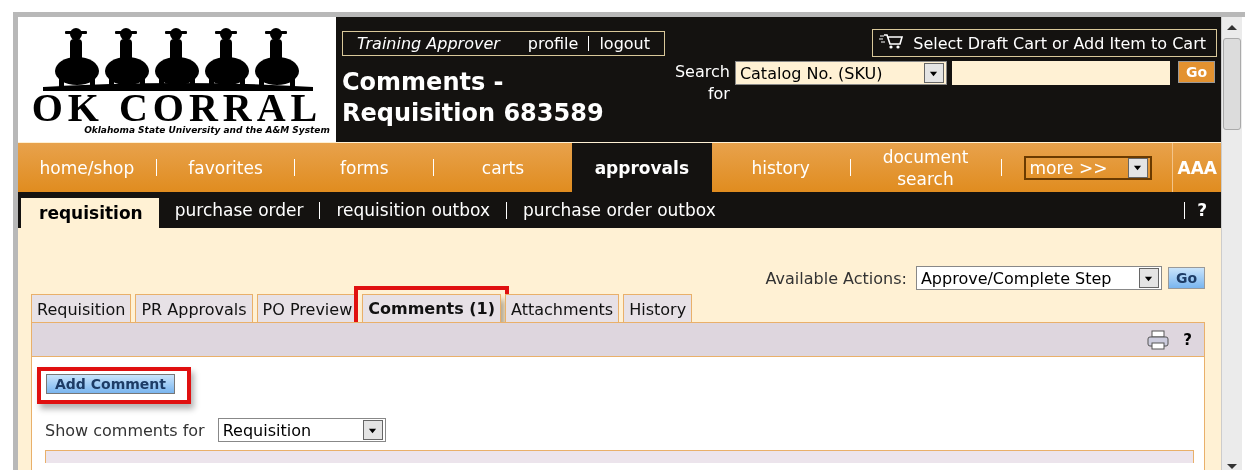 This screenshot has width=1245, height=470. Describe the element at coordinates (1044, 43) in the screenshot. I see `cart-button: Select Draft Cart or Add Item to Cart` at that location.